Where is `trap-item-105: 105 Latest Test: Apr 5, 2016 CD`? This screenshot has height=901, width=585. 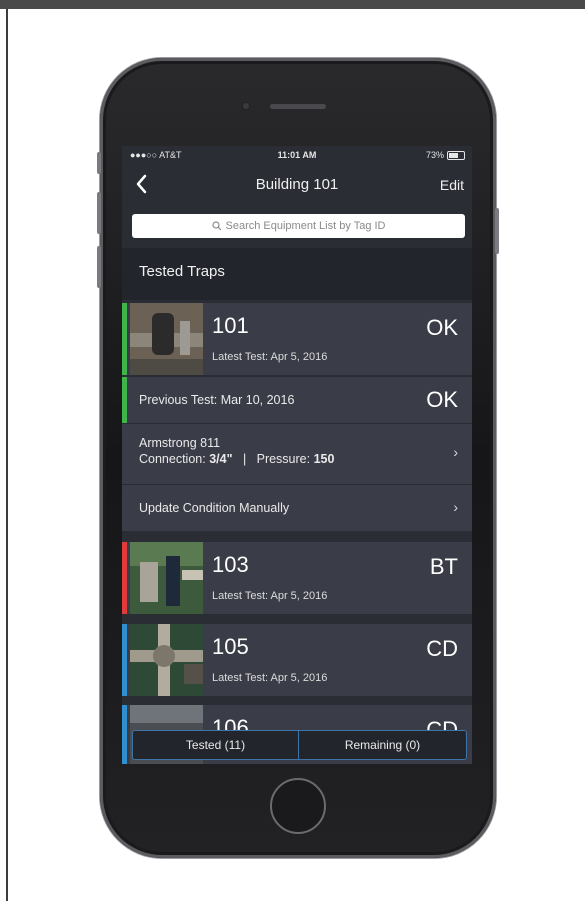
trap-item-105: 105 Latest Test: Apr 5, 2016 CD is located at coordinates (297, 660).